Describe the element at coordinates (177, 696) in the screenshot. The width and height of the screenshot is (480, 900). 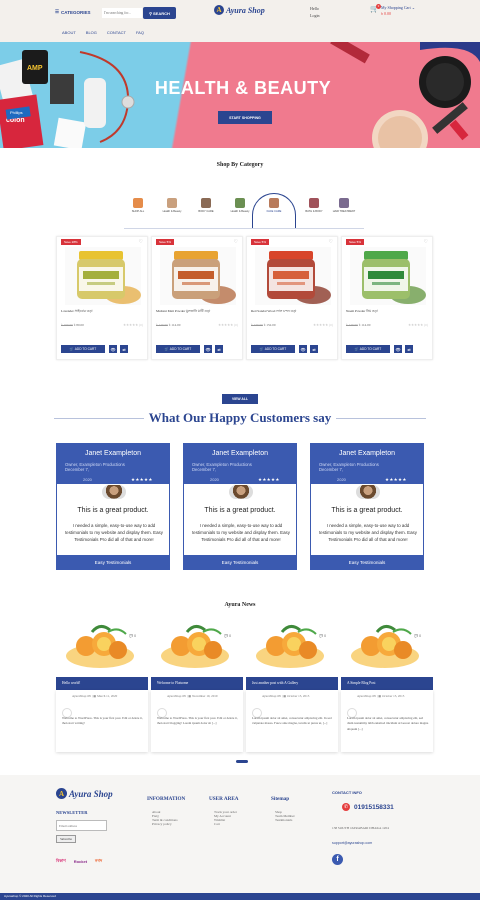
I see `news-author: AyuraShop105` at that location.